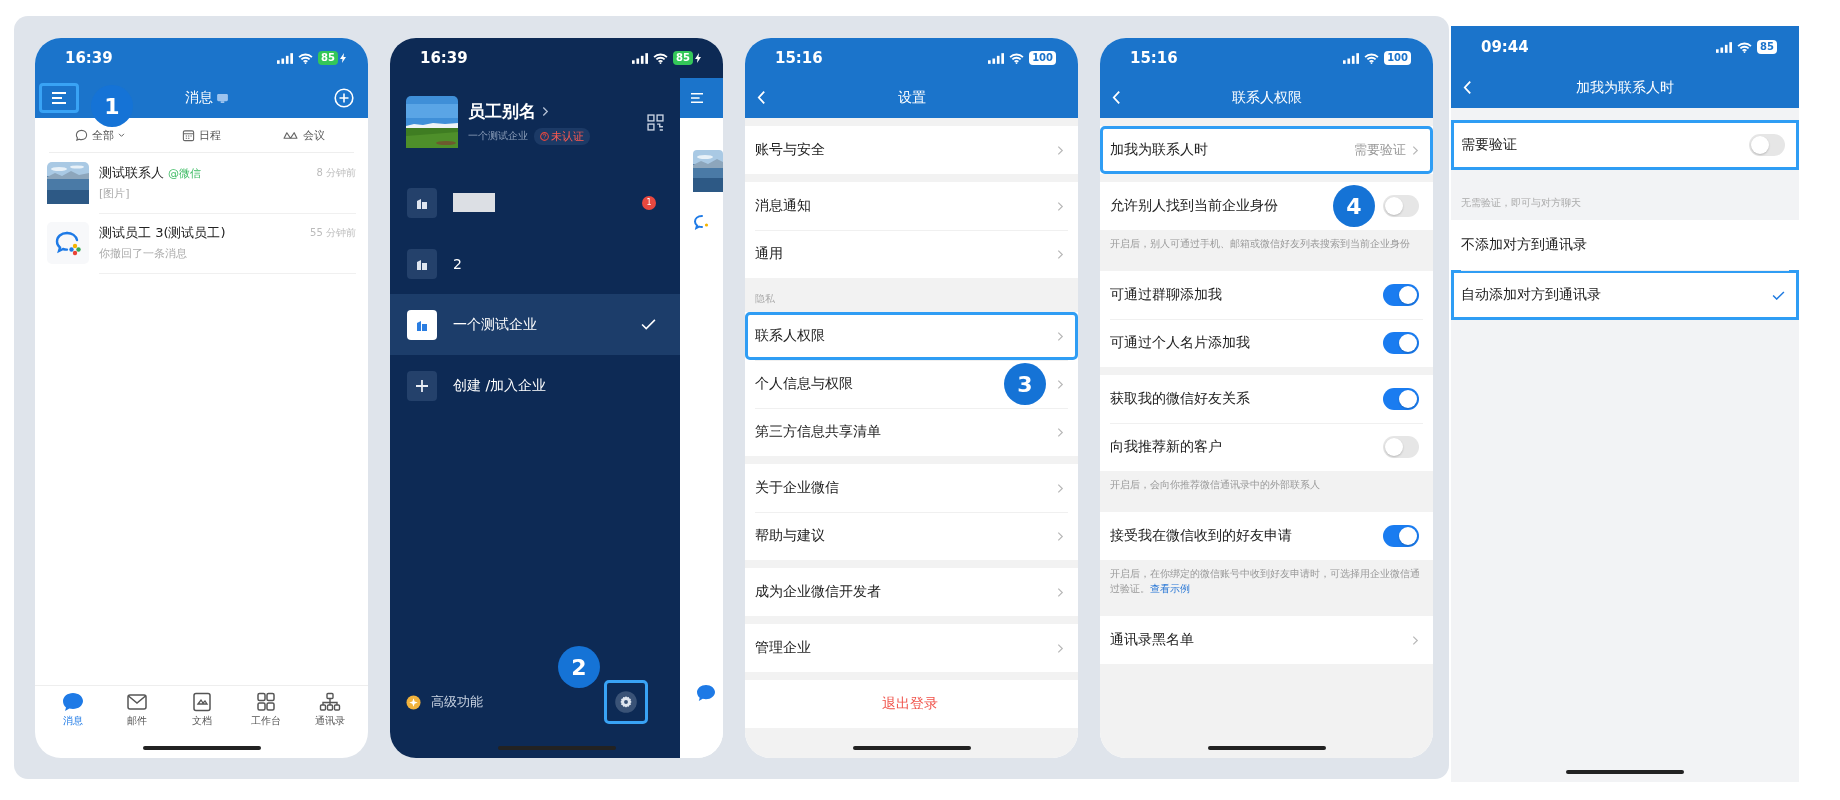 The width and height of the screenshot is (1840, 800). Describe the element at coordinates (1159, 150) in the screenshot. I see `row-label: 加我为联系人时` at that location.